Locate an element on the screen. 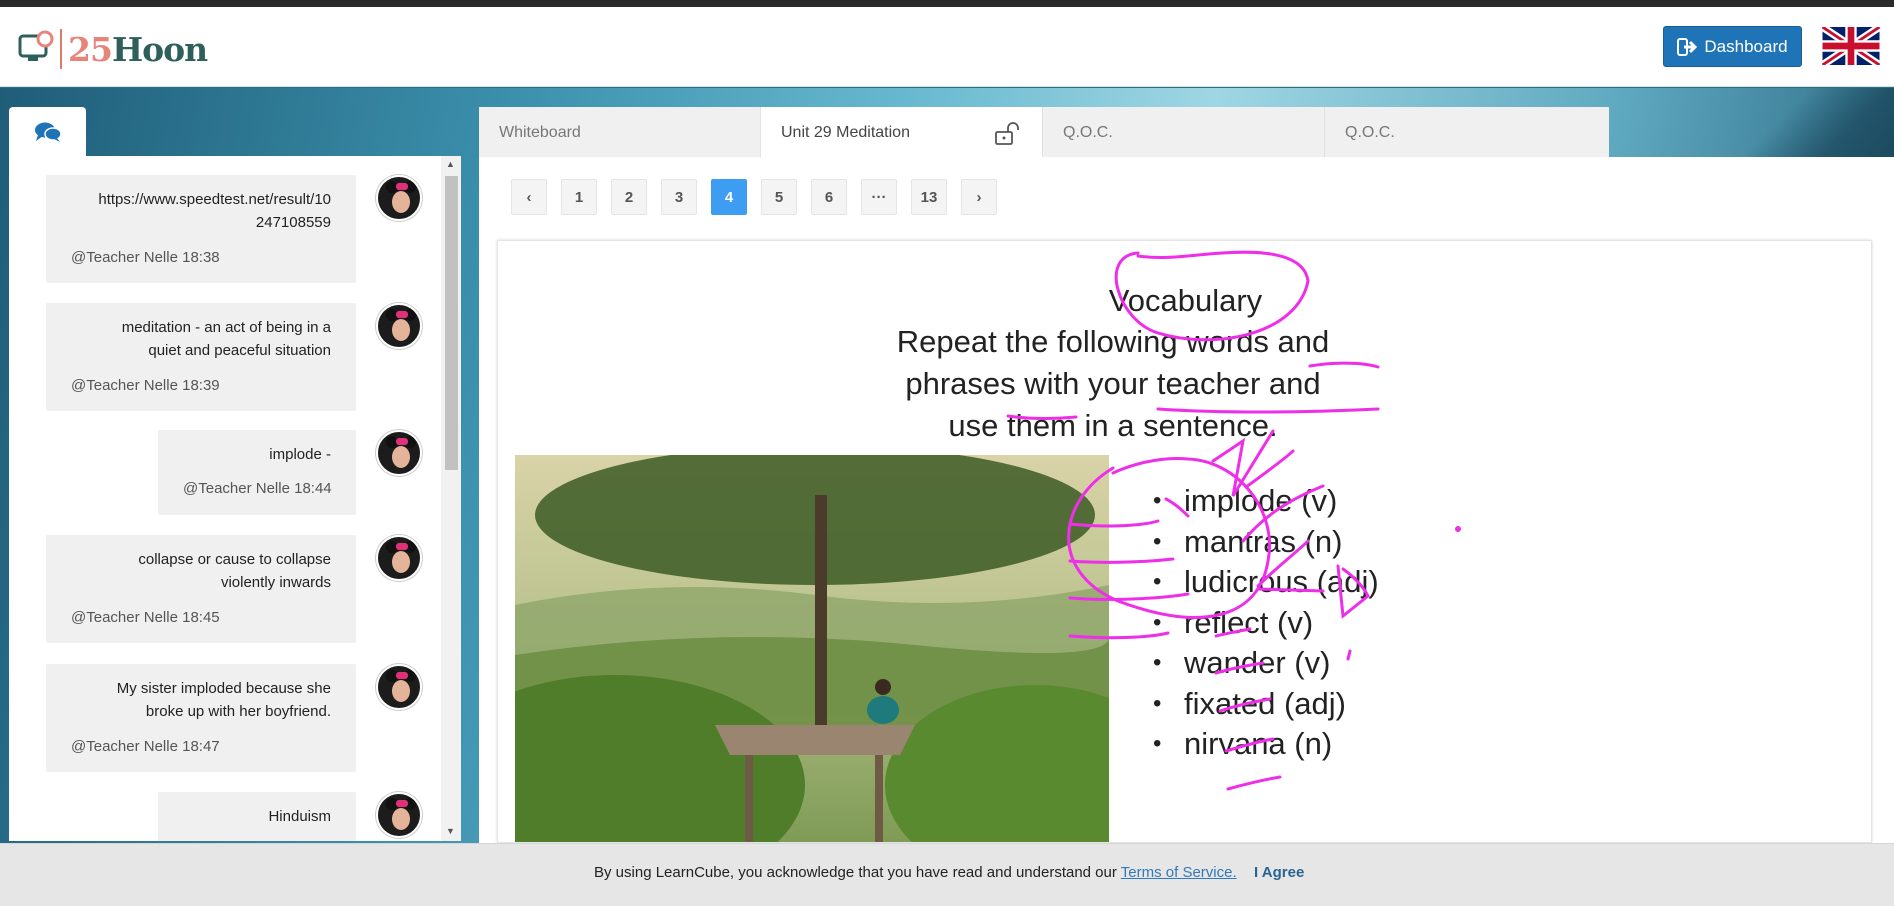 This screenshot has height=906, width=1894. logo: 25Hoon is located at coordinates (113, 49).